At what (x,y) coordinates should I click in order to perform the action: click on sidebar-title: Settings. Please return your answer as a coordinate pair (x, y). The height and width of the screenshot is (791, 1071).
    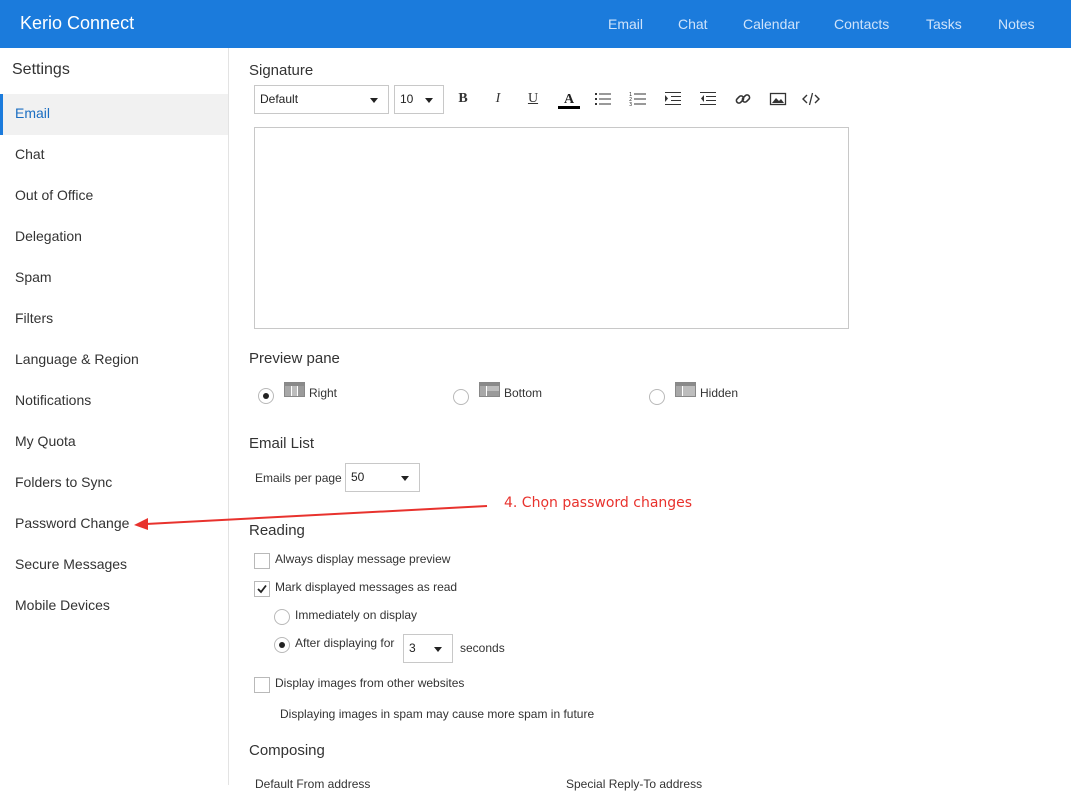
    Looking at the image, I should click on (41, 69).